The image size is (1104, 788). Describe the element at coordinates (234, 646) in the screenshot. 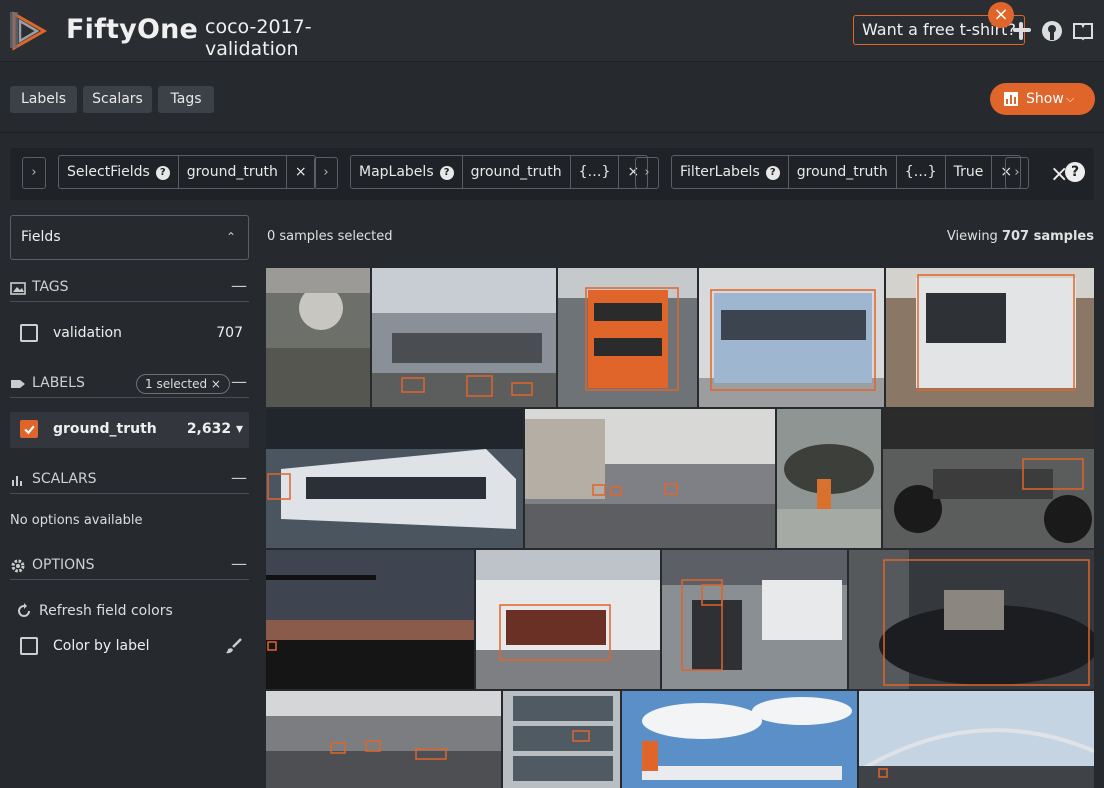

I see `paintbrush-icon` at that location.